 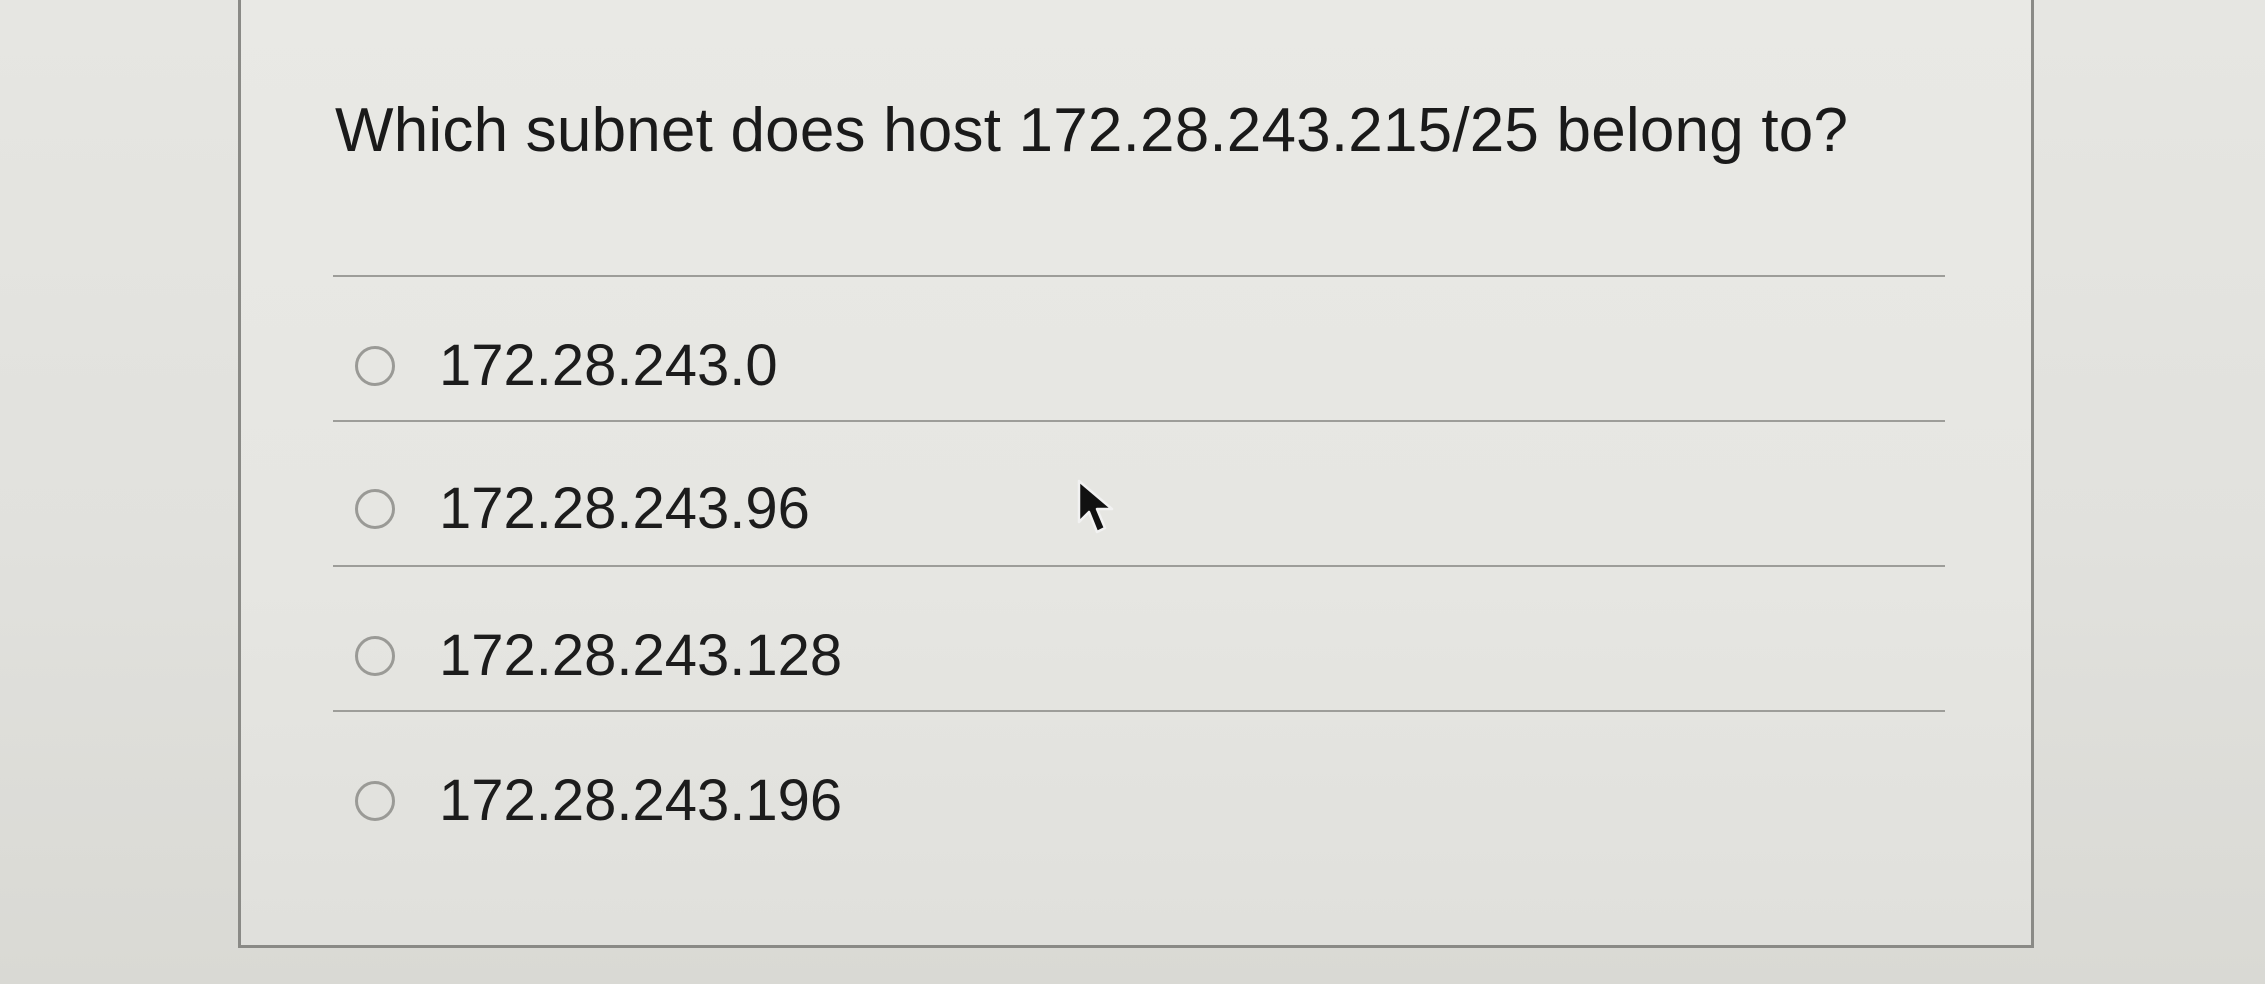 I want to click on mouse-pointer-icon, so click(x=1095, y=506).